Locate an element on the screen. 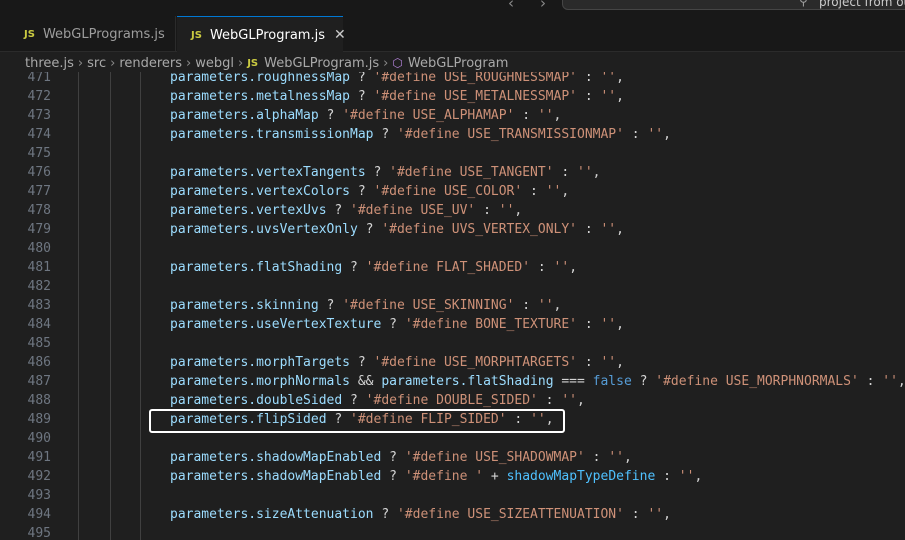 The width and height of the screenshot is (905, 540). code-token: parameters.useVertexTexture is located at coordinates (276, 324).